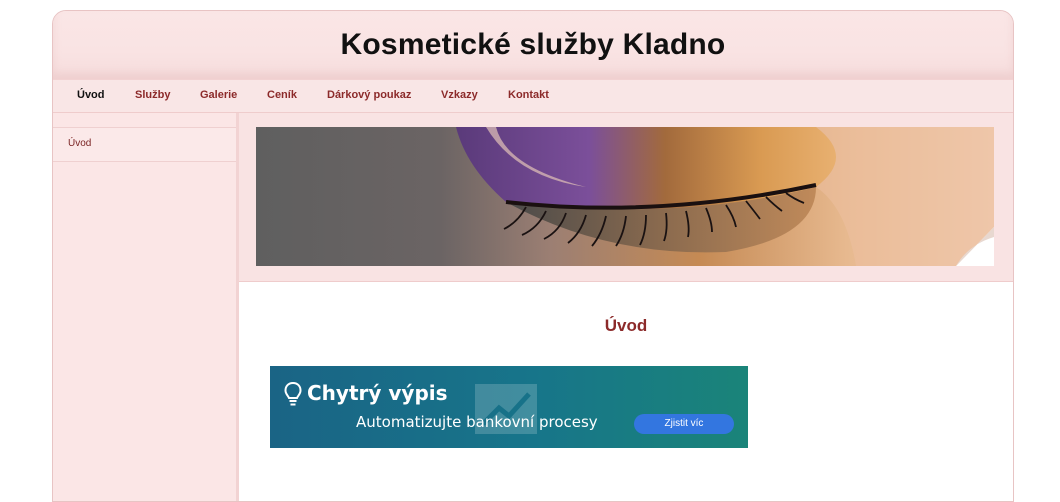 The image size is (1060, 502). What do you see at coordinates (282, 95) in the screenshot?
I see `nav-item-cenik: Ceník` at bounding box center [282, 95].